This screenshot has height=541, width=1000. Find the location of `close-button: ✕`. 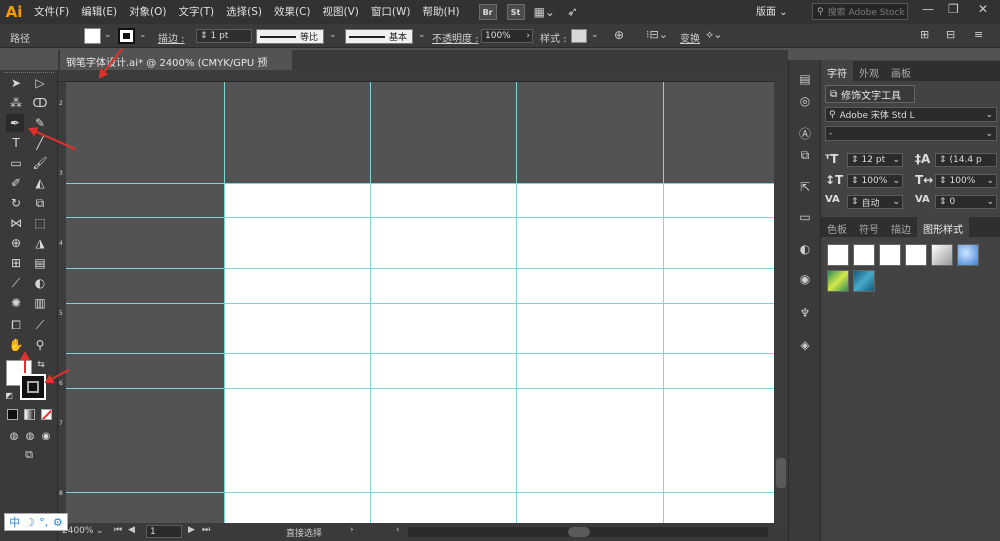

close-button: ✕ is located at coordinates (983, 9).